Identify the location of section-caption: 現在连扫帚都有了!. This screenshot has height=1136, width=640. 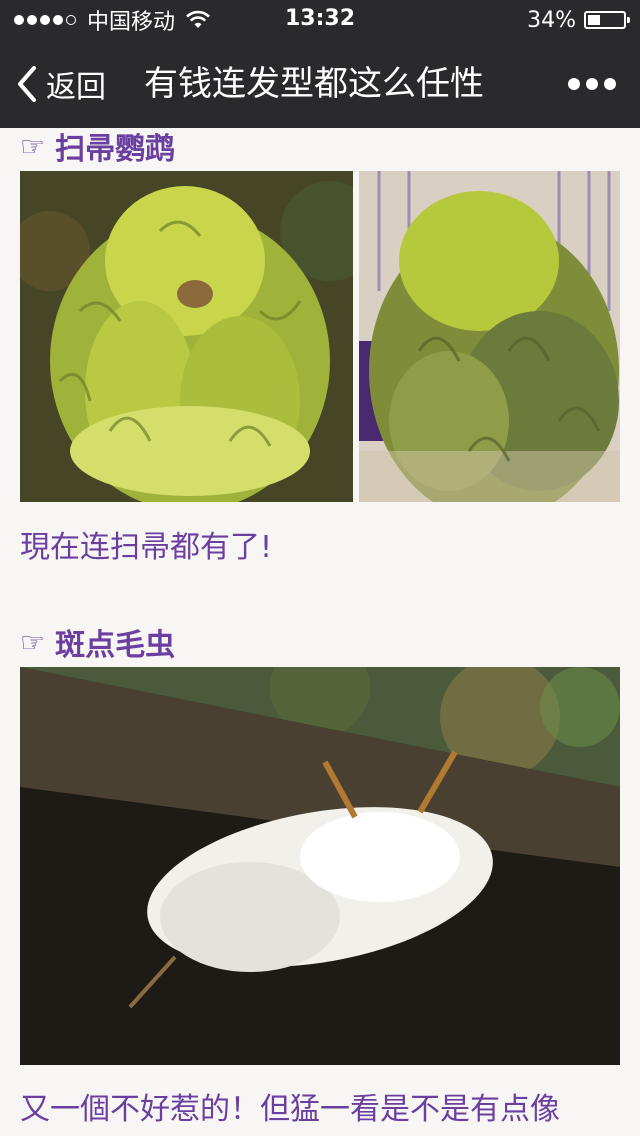
(146, 547).